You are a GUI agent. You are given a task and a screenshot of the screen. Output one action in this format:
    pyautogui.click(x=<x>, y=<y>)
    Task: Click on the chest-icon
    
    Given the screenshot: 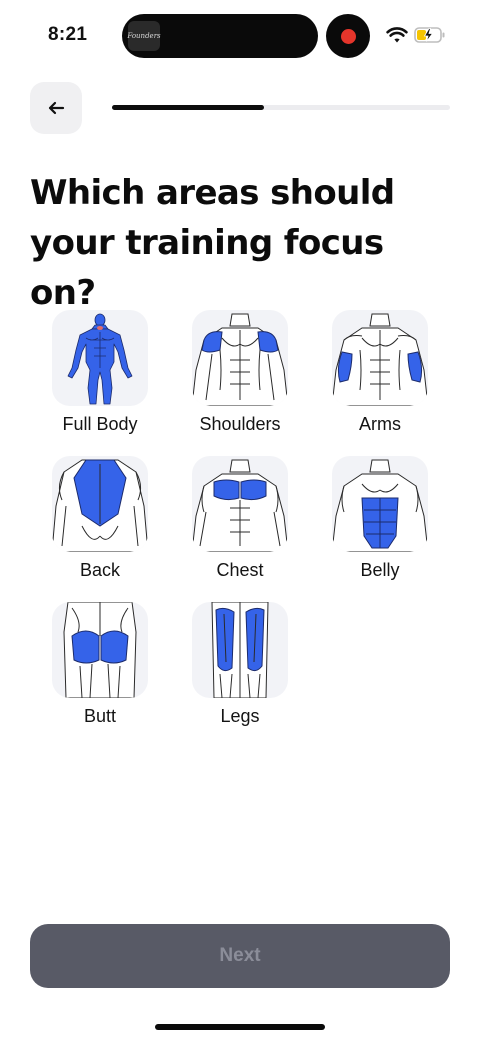 What is the action you would take?
    pyautogui.click(x=240, y=505)
    